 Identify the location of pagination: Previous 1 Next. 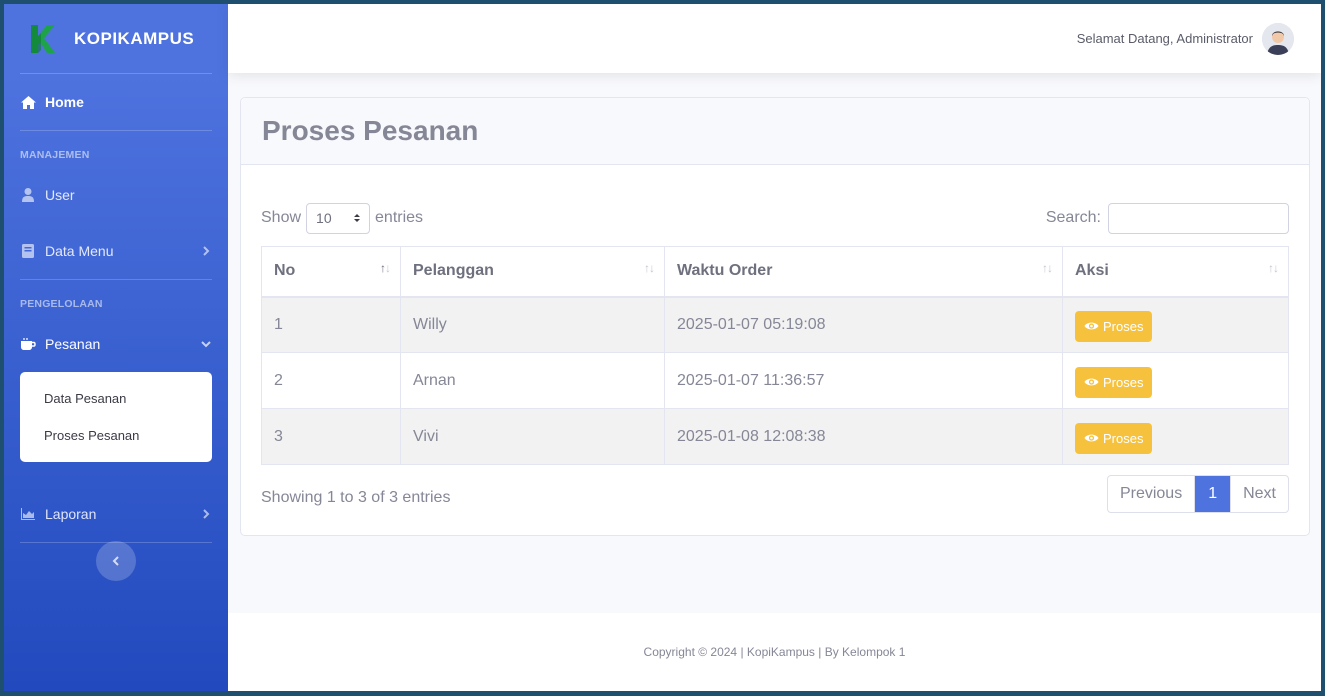
(1197, 494).